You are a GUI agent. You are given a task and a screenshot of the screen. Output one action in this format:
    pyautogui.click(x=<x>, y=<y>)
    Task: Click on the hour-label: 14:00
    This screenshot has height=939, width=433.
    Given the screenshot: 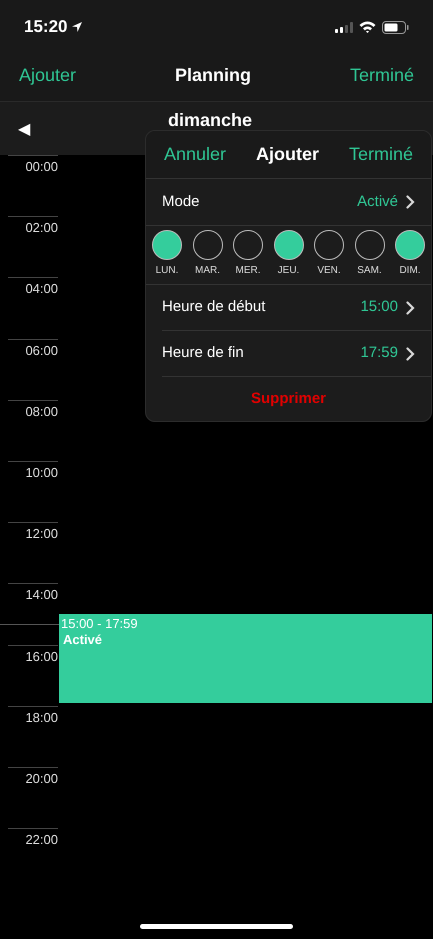 What is the action you would take?
    pyautogui.click(x=41, y=595)
    